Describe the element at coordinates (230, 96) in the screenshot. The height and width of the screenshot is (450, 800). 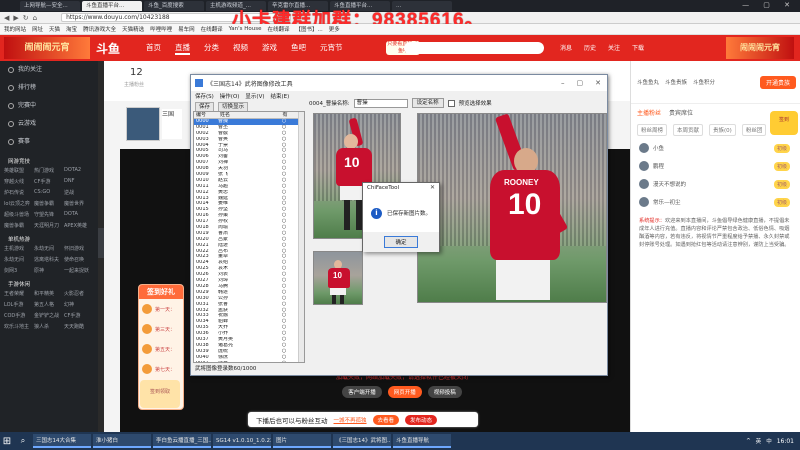
I see `menu-operate: 操作(O)` at that location.